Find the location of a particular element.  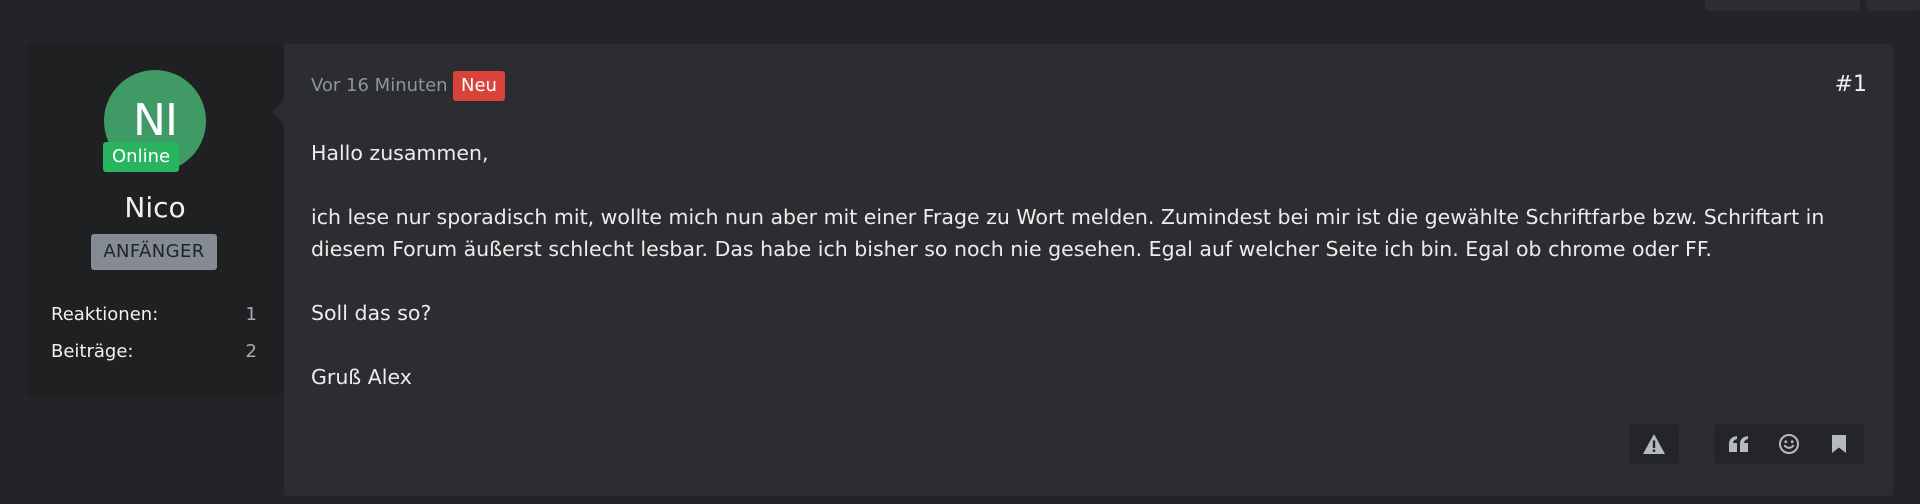

post-pointer-arrow is located at coordinates (278, 112).